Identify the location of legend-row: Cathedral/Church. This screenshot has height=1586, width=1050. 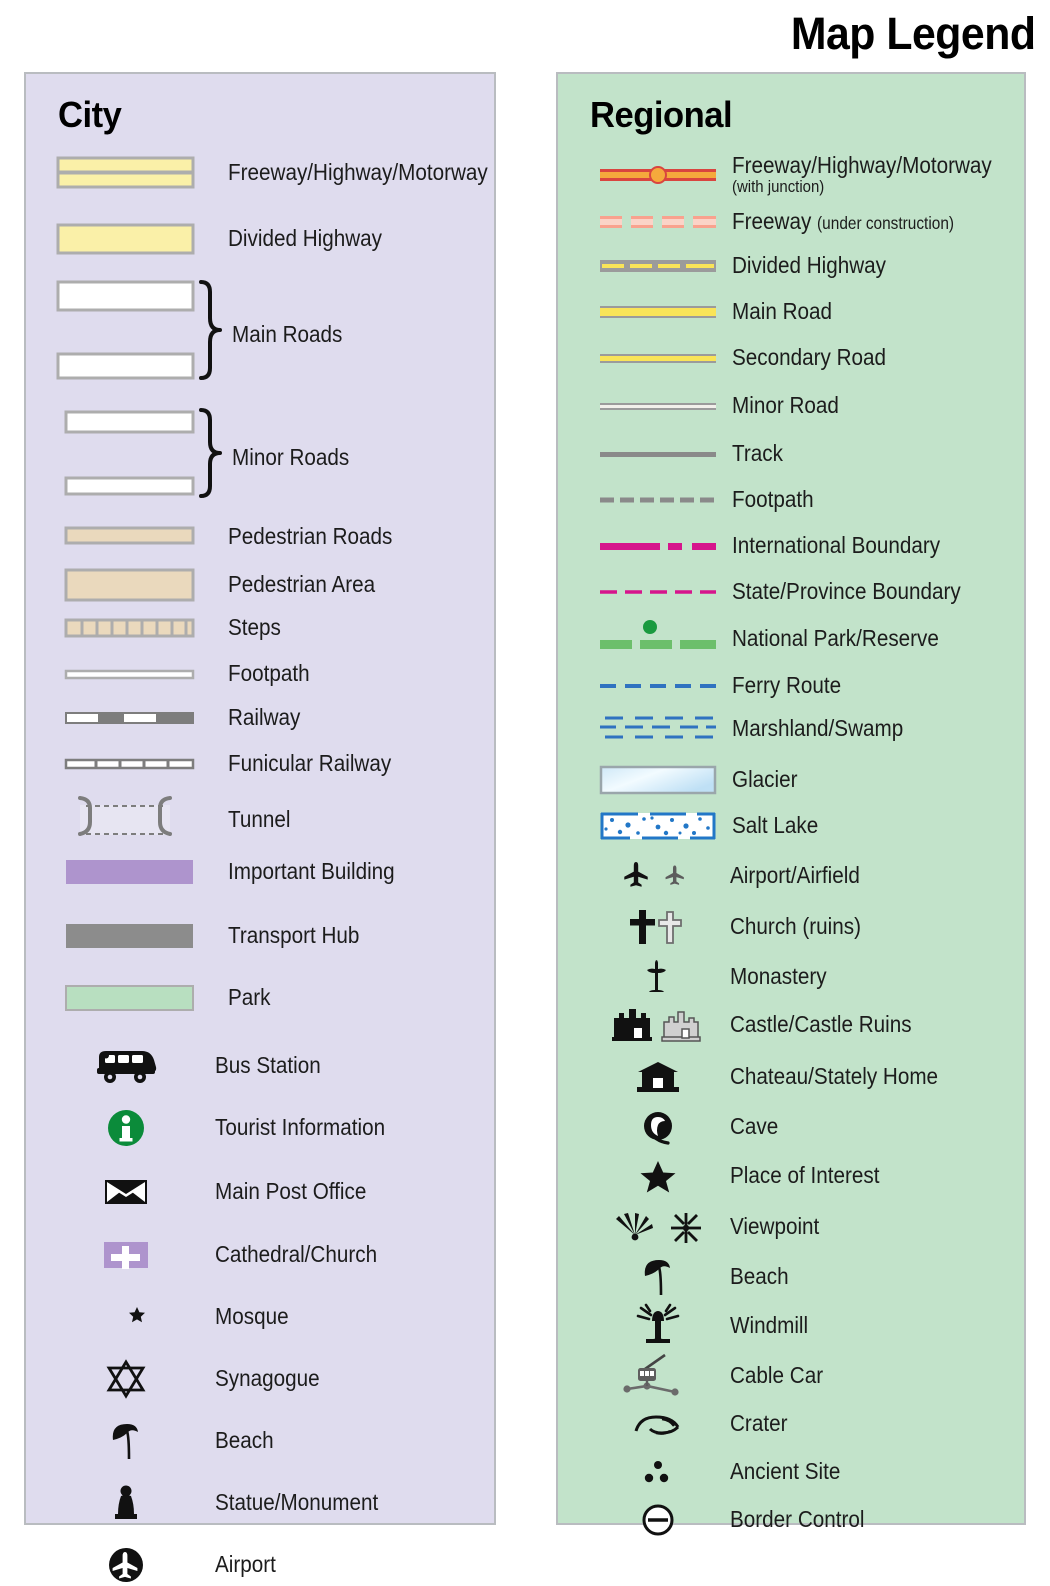
(228, 1255).